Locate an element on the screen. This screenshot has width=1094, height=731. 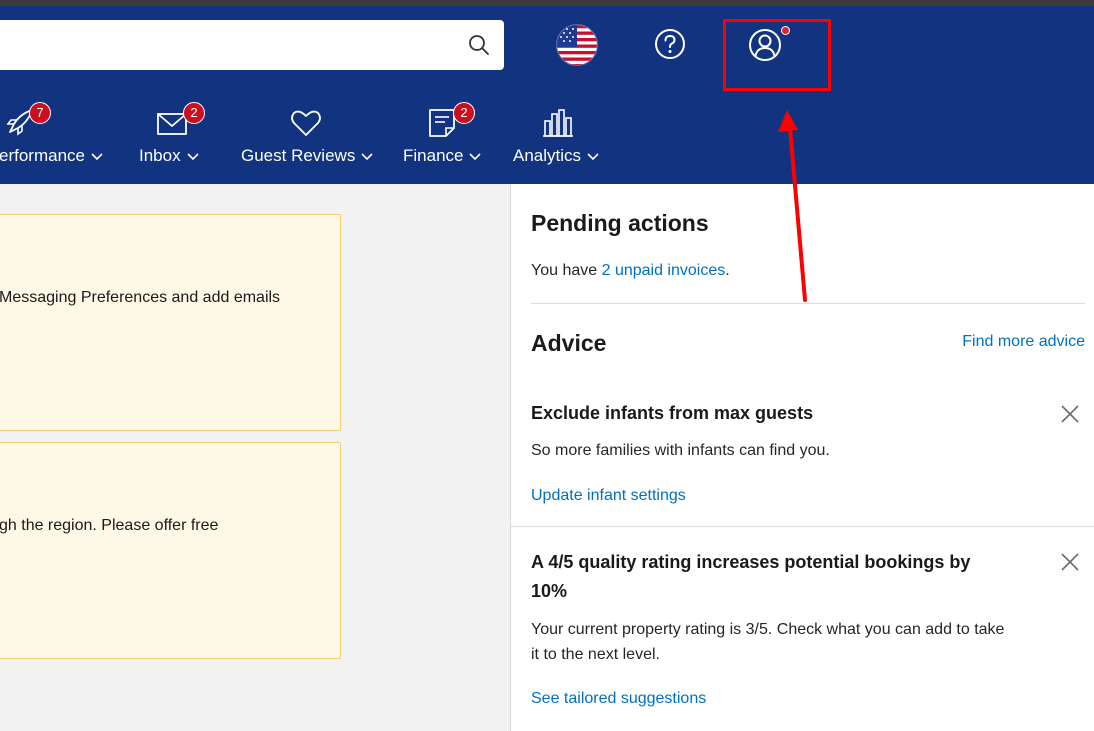
nav-label-inbox: Inbox is located at coordinates (169, 156).